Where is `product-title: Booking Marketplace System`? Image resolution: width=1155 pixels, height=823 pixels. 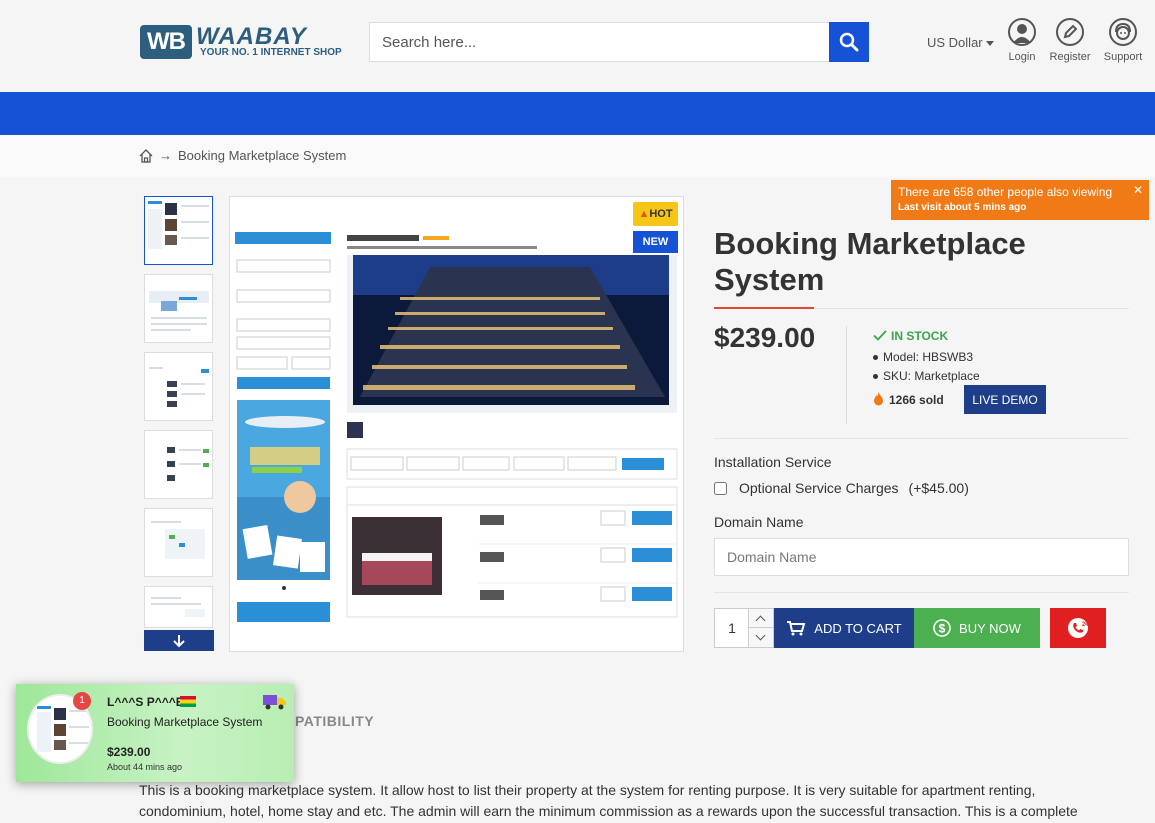
product-title: Booking Marketplace System is located at coordinates (870, 261).